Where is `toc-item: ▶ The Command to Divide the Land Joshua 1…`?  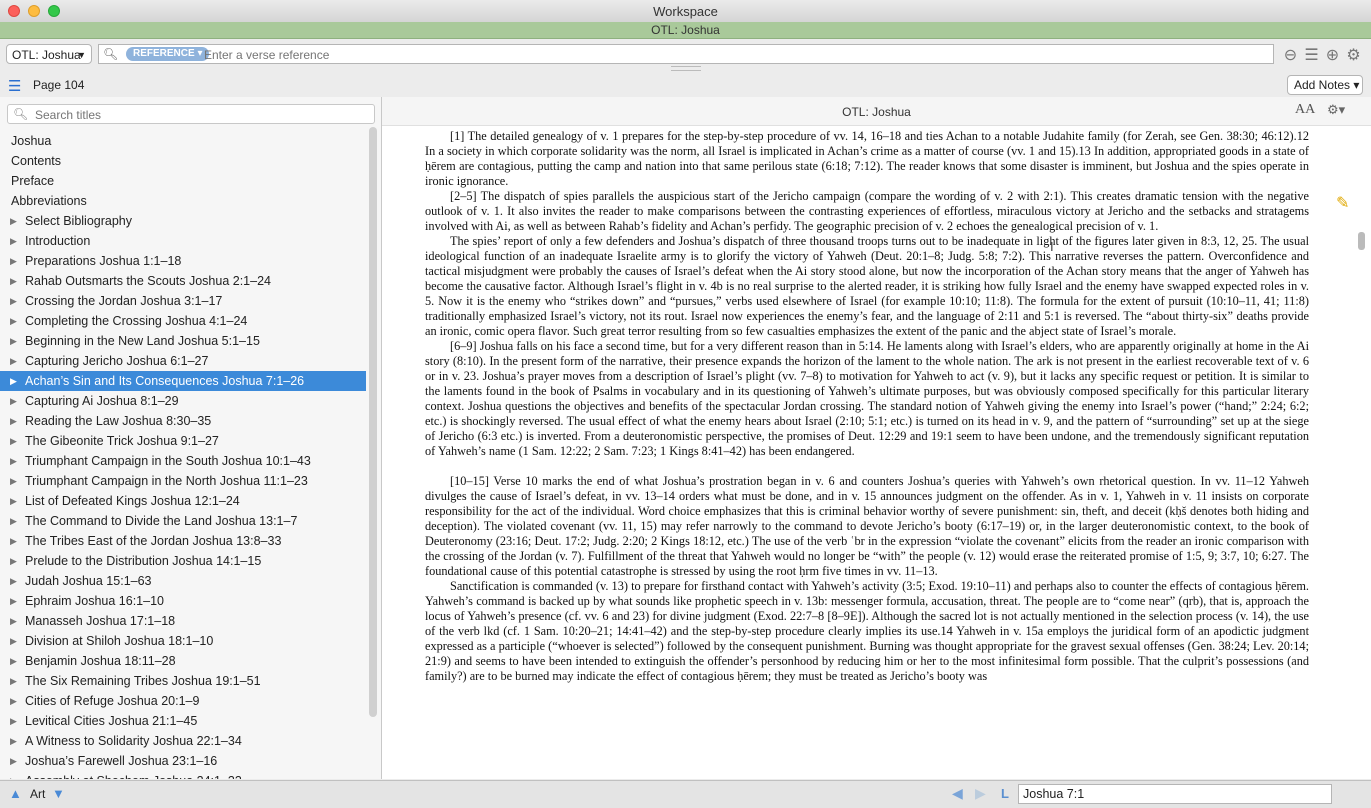 toc-item: ▶ The Command to Divide the Land Joshua 1… is located at coordinates (183, 521).